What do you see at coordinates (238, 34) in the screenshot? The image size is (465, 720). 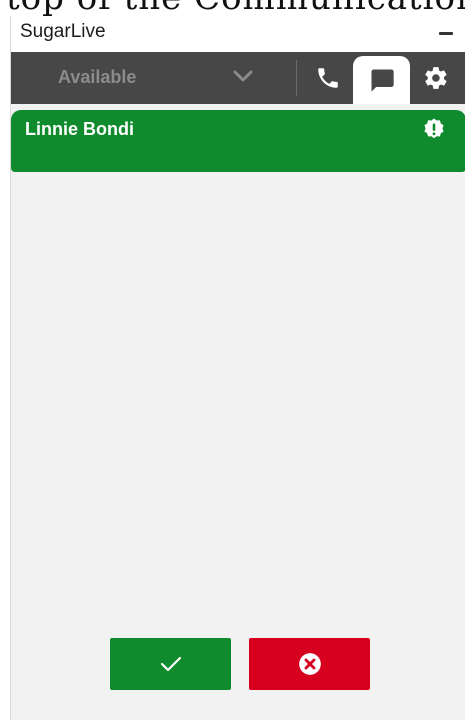 I see `title-bar: SugarLive` at bounding box center [238, 34].